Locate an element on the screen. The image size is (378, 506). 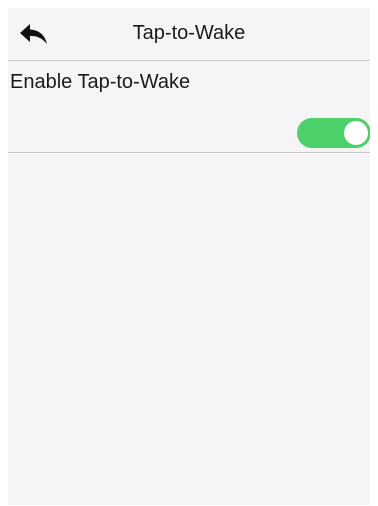
header-bar: Tap-to-Wake is located at coordinates (189, 34).